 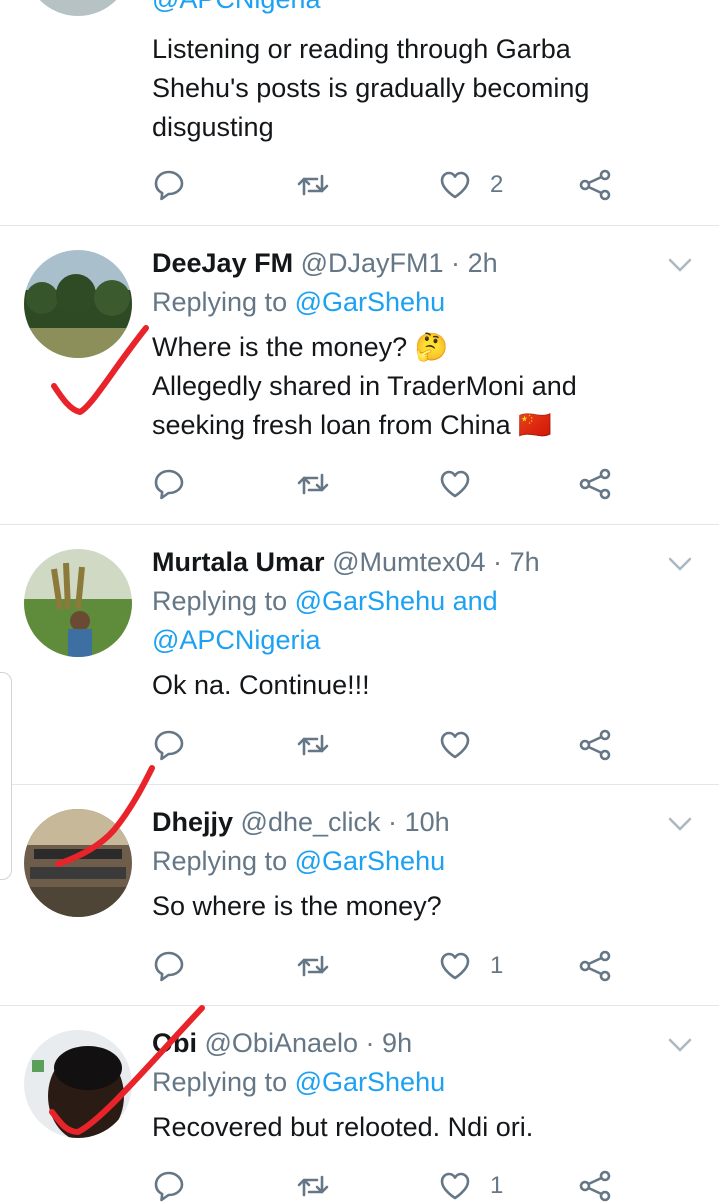 I want to click on display-name: Dhejjy, so click(x=192, y=822).